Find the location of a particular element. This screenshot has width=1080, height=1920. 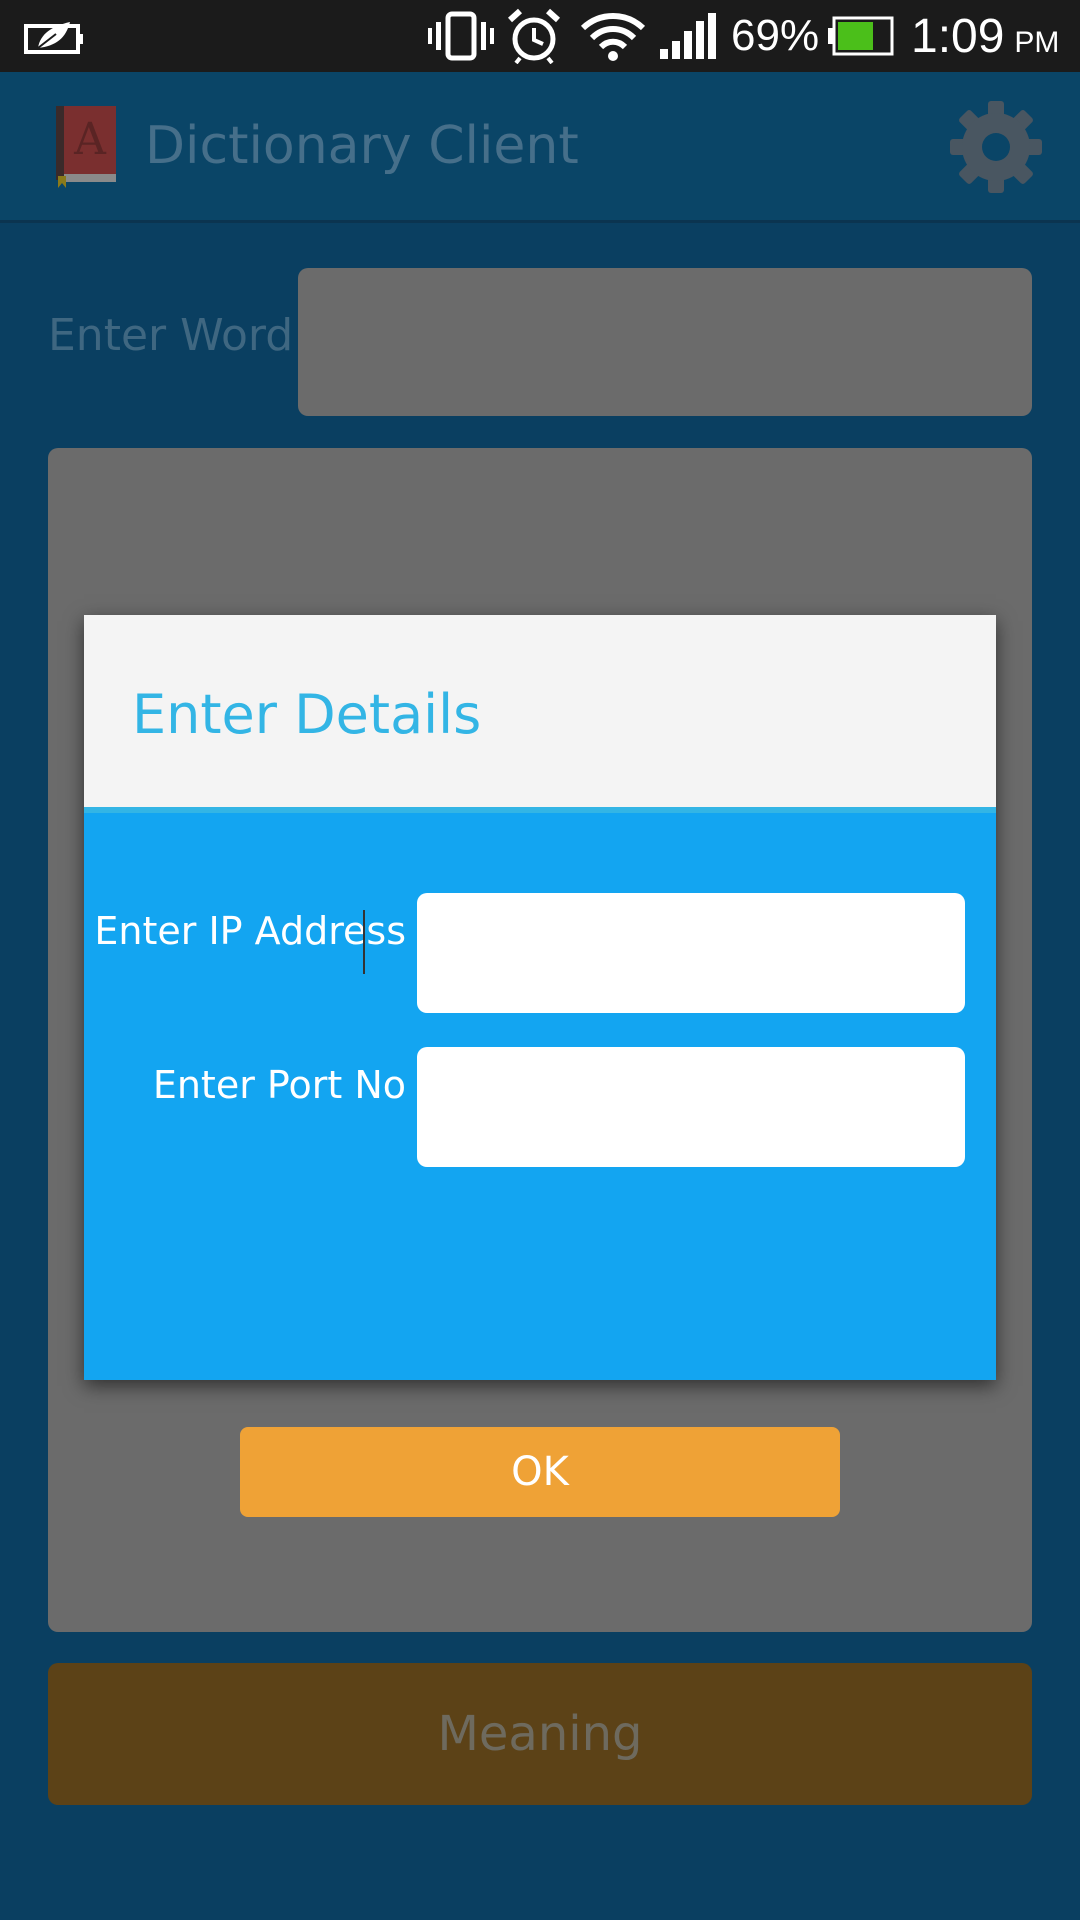

text-cursor is located at coordinates (364, 942).